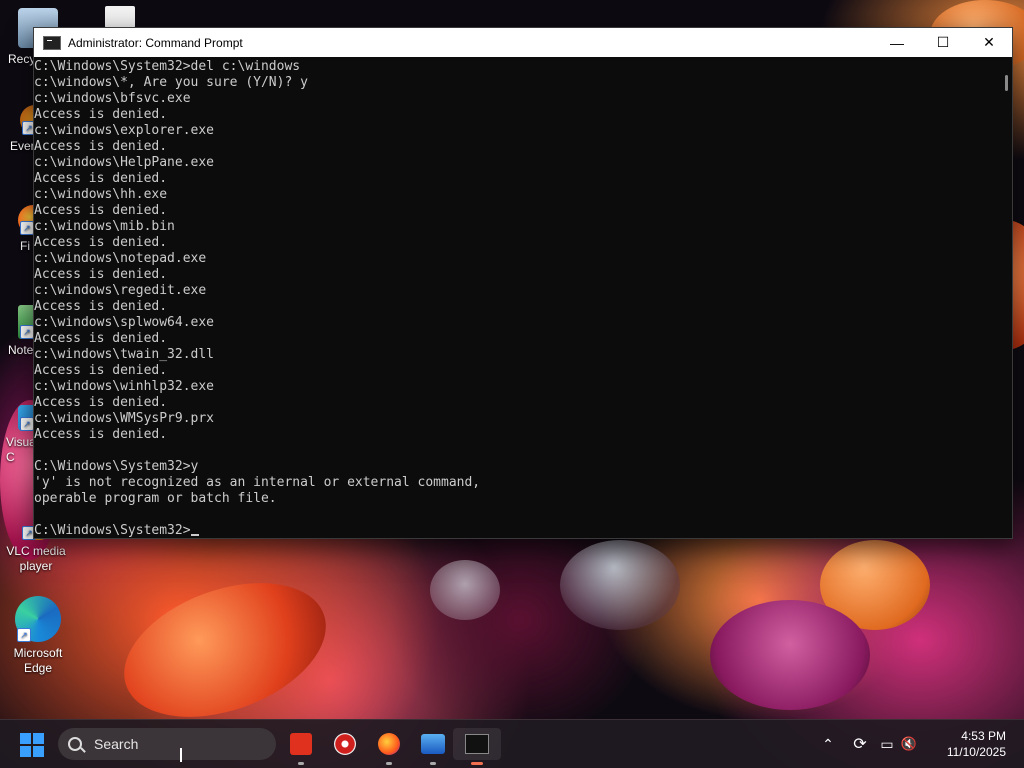  I want to click on taskbar-app, so click(345, 744).